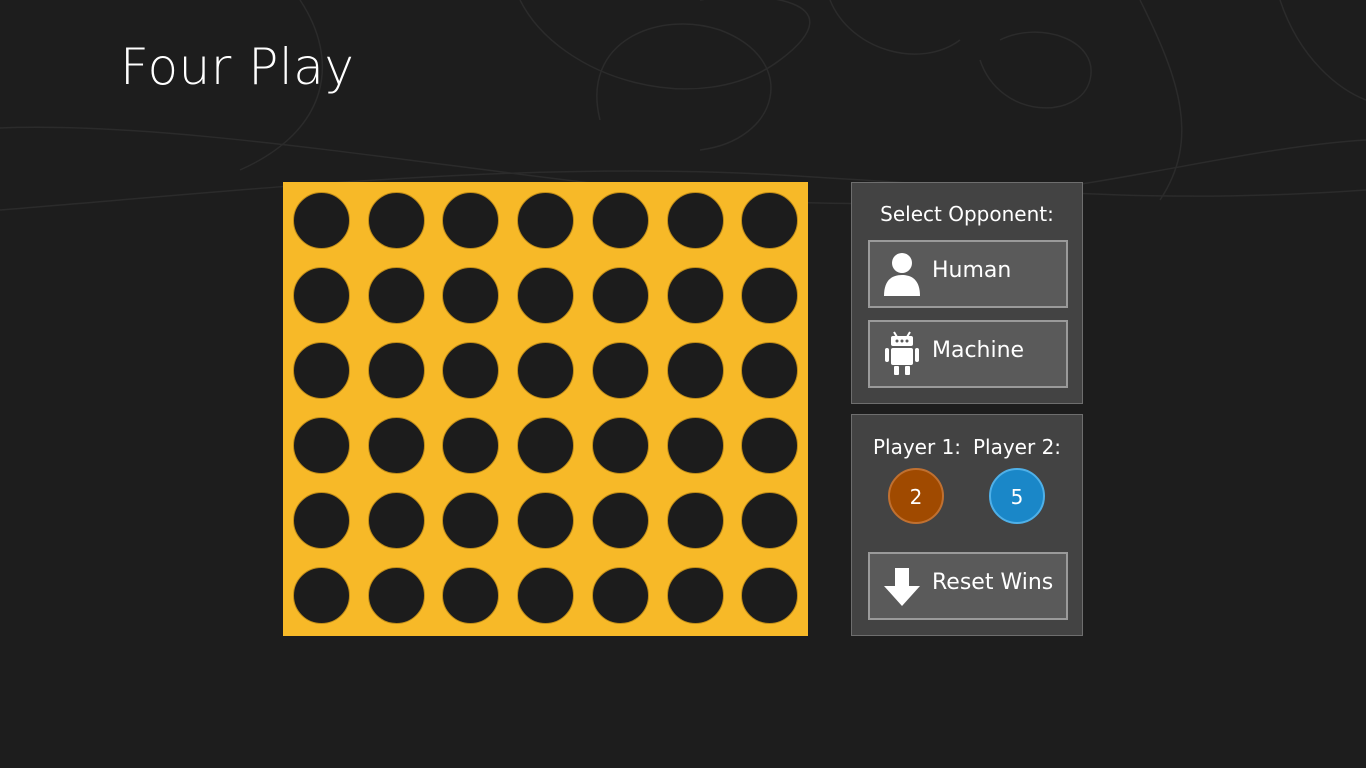 The height and width of the screenshot is (768, 1366). What do you see at coordinates (917, 447) in the screenshot?
I see `player1-label: Player 1:` at bounding box center [917, 447].